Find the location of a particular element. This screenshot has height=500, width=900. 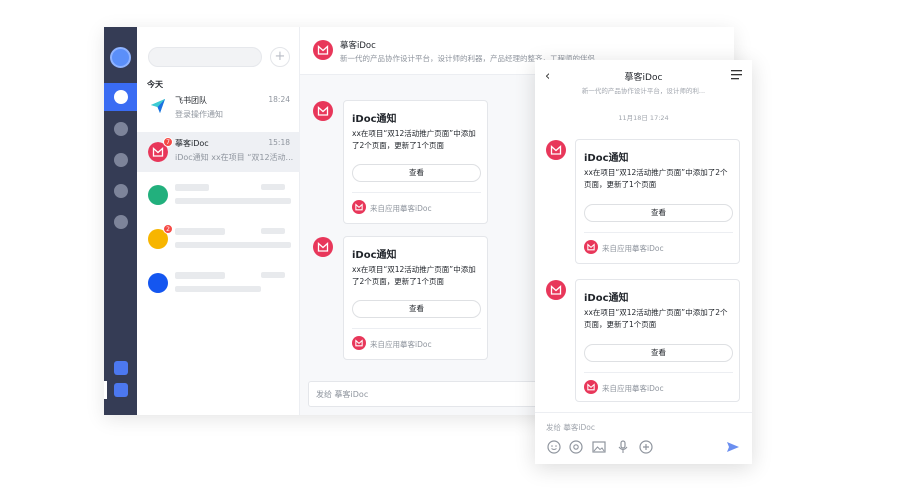

input-placeholder: 发给 摹客iDoc is located at coordinates (342, 394).